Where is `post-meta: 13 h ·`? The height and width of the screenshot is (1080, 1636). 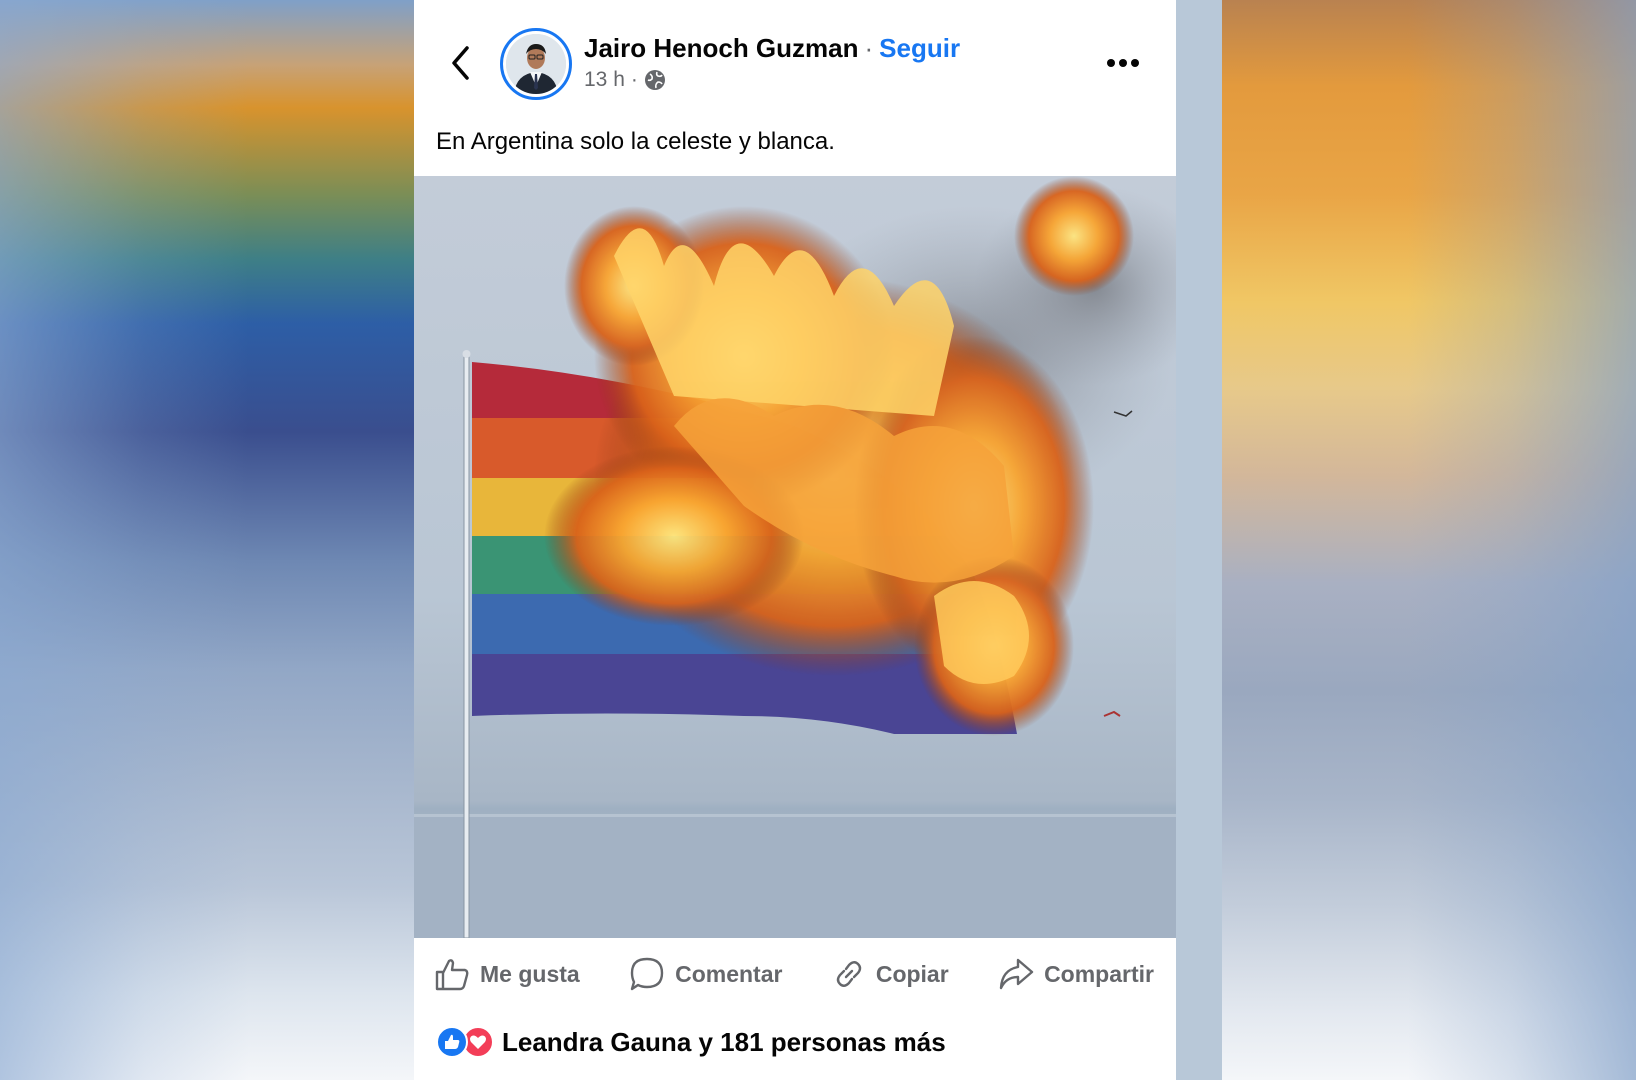
post-meta: 13 h · is located at coordinates (625, 80).